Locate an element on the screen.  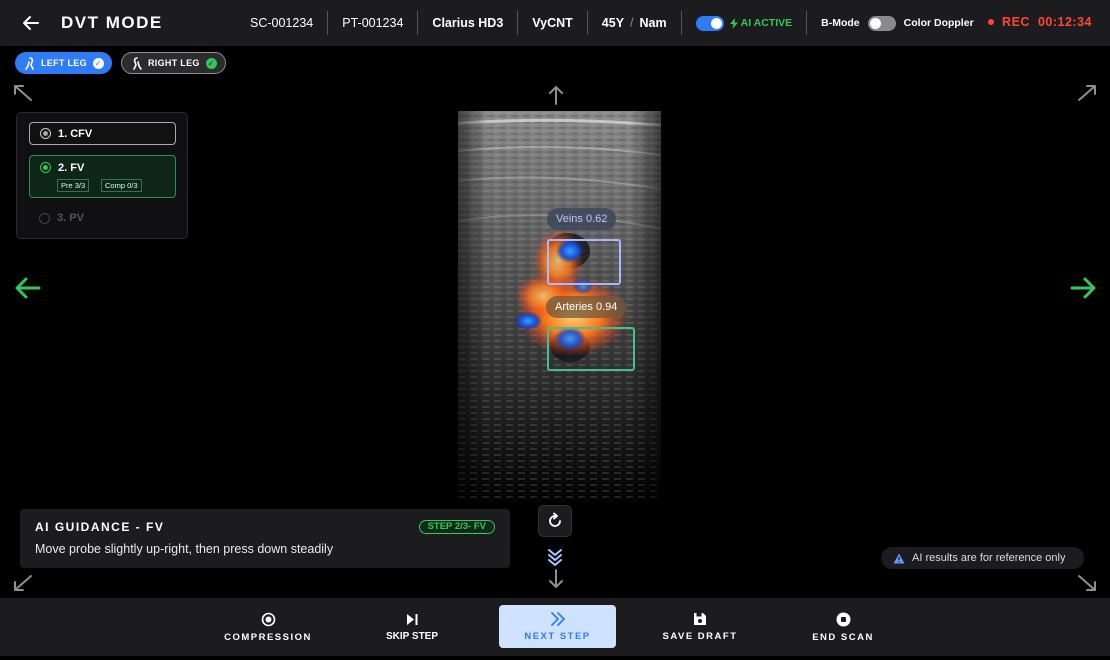
ai-toggle is located at coordinates (709, 23).